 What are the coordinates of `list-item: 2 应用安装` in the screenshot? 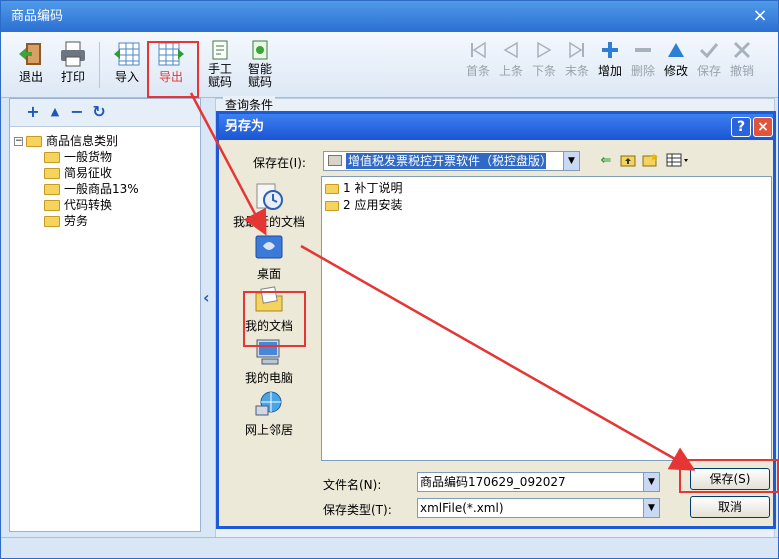 It's located at (363, 205).